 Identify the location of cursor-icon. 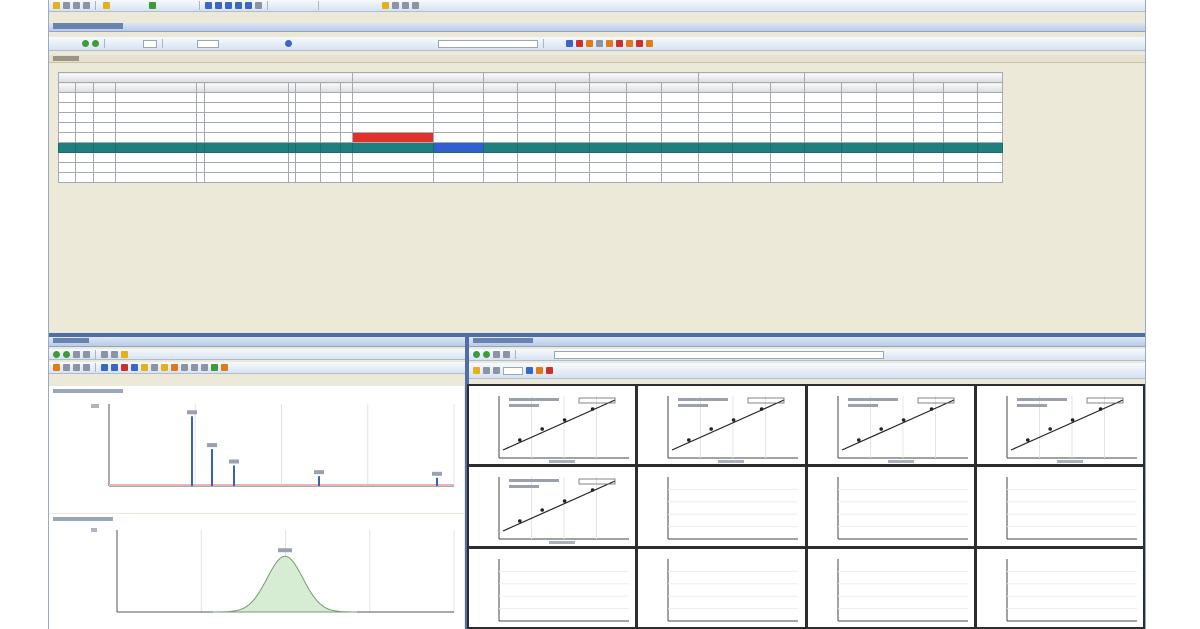
(134, 367).